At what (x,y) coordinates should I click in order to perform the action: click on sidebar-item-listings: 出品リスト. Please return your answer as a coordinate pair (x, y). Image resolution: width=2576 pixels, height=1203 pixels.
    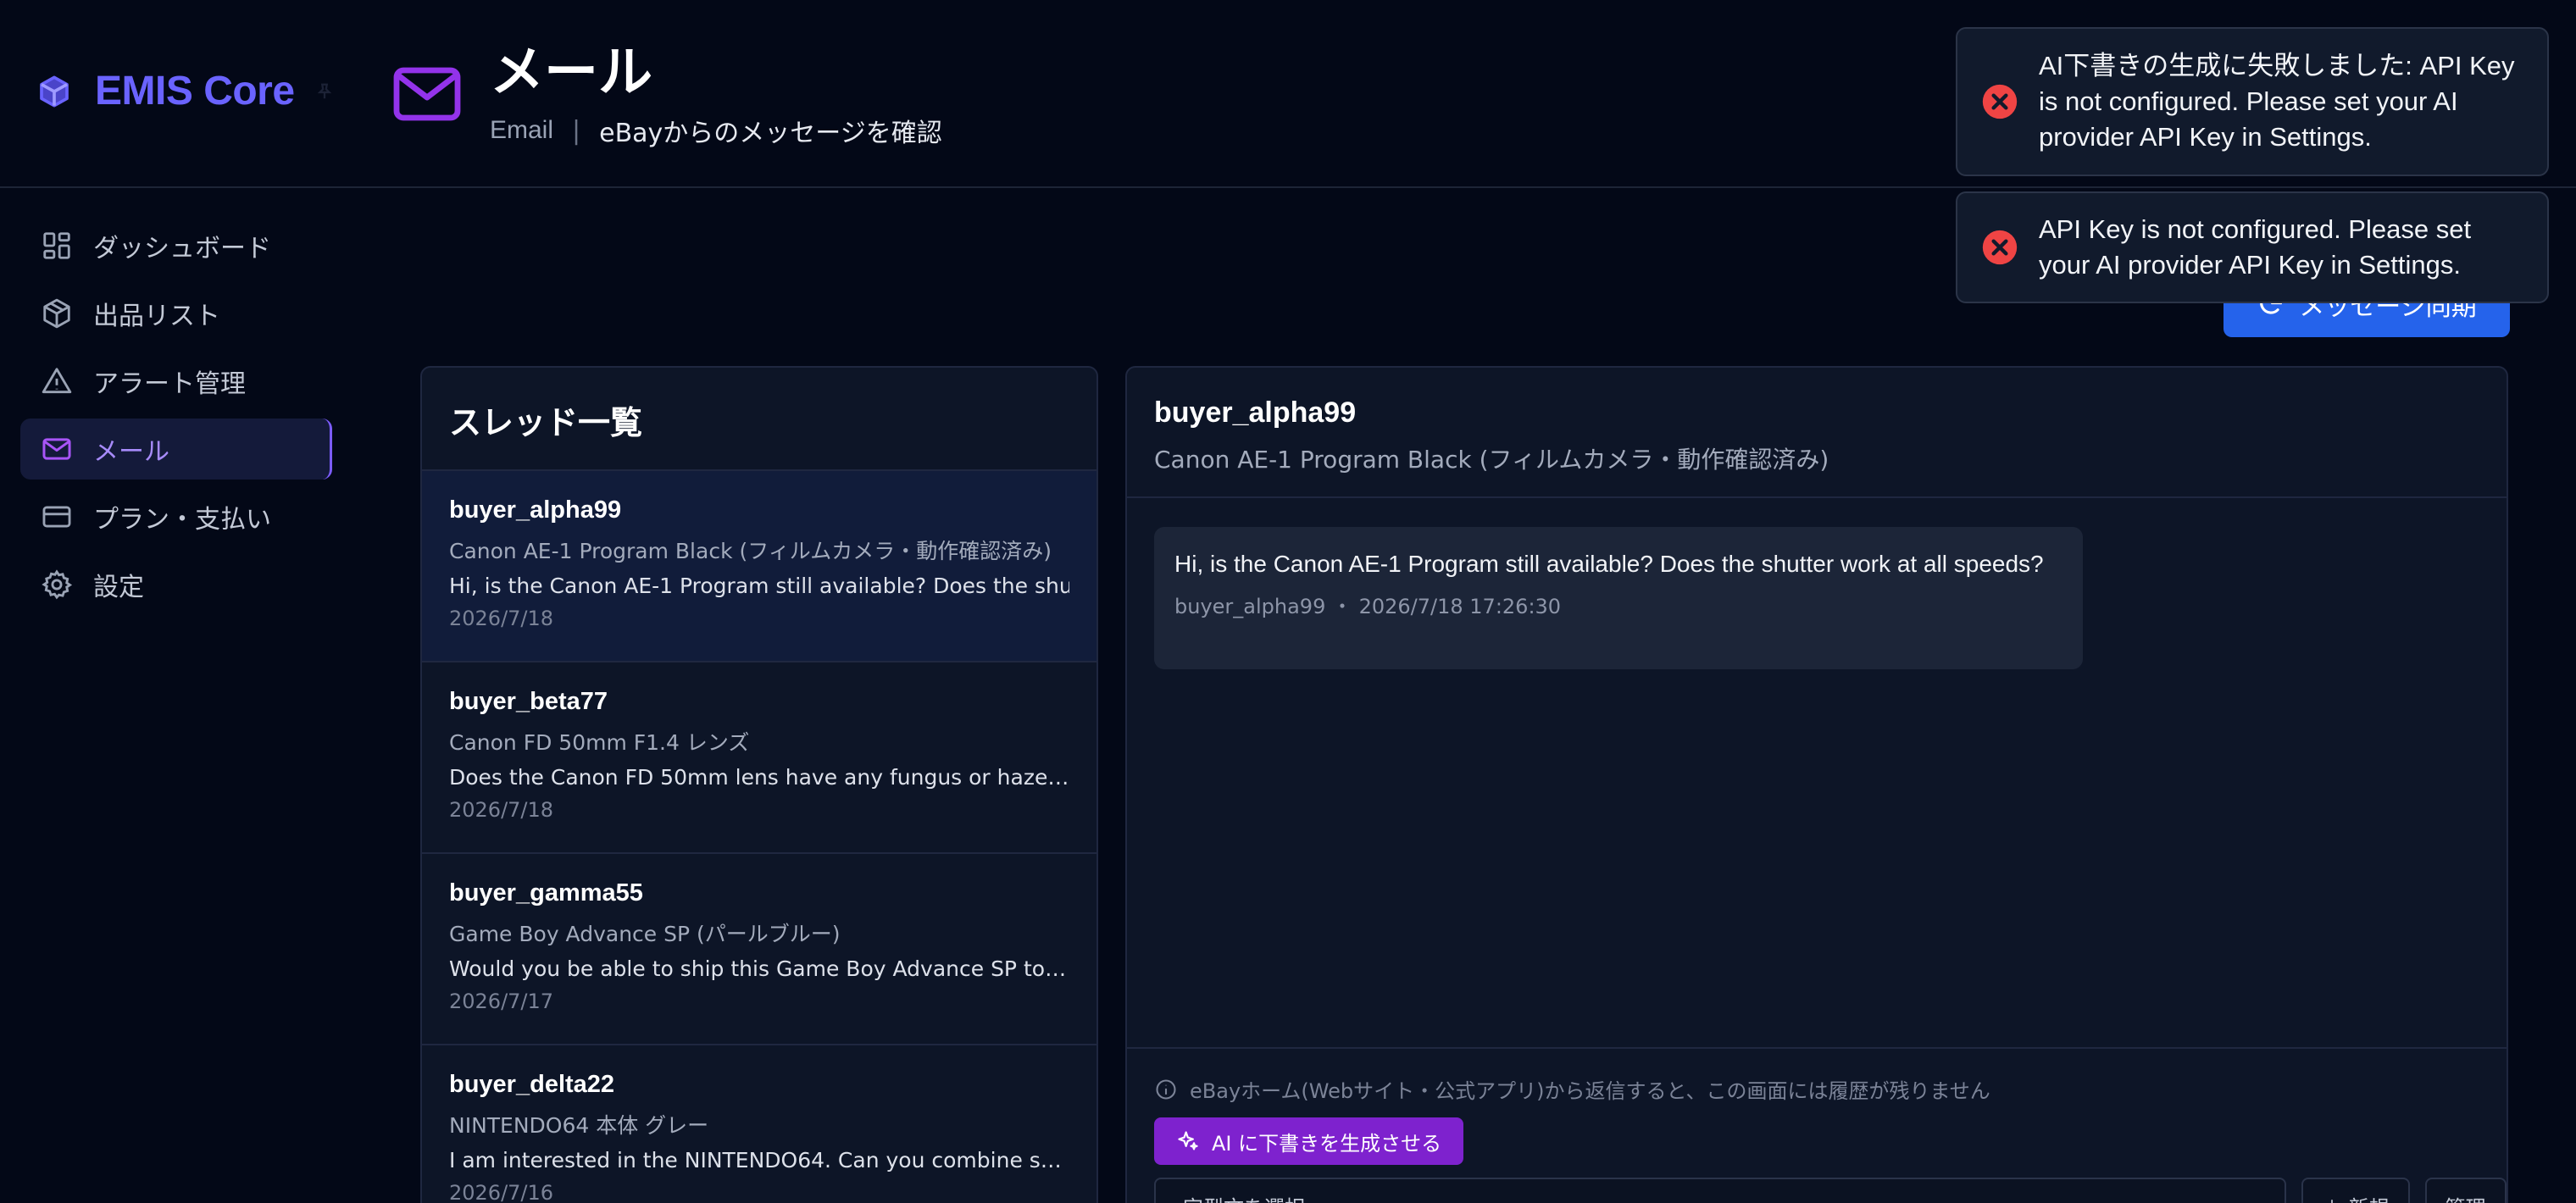
    Looking at the image, I should click on (176, 313).